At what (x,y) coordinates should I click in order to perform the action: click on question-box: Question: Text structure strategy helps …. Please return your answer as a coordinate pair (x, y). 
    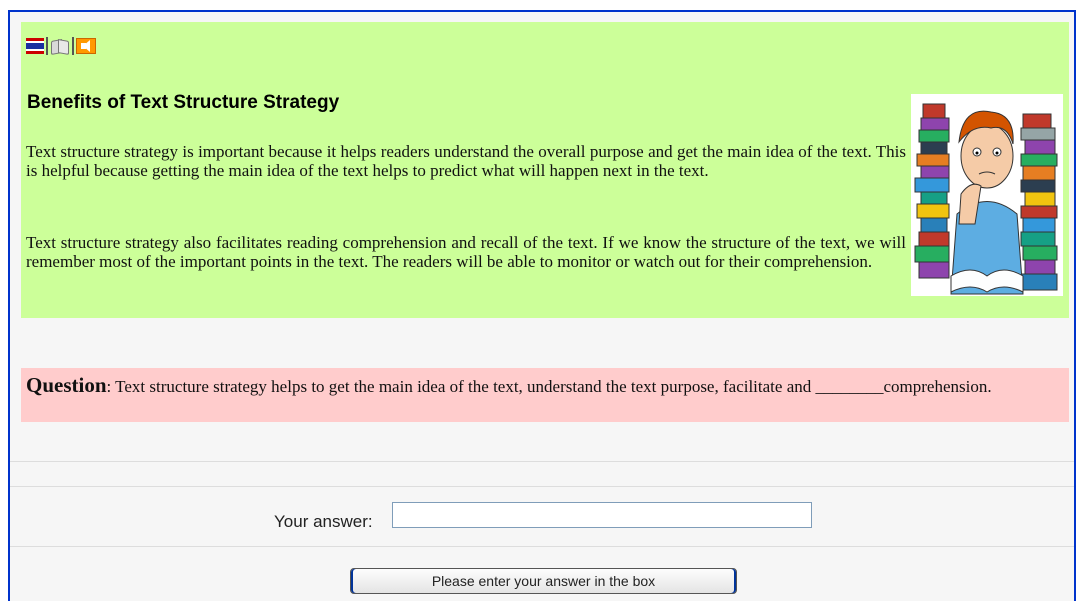
    Looking at the image, I should click on (545, 395).